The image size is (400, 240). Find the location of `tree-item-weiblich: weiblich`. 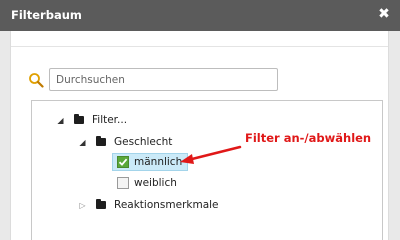

tree-item-weiblich: weiblich is located at coordinates (147, 183).